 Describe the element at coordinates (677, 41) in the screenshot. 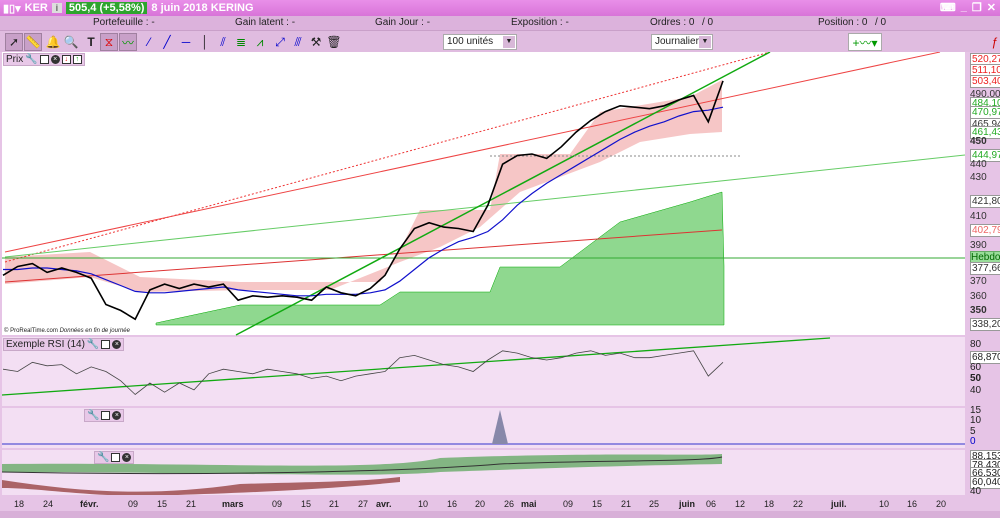

I see `period-value: Journalier` at that location.